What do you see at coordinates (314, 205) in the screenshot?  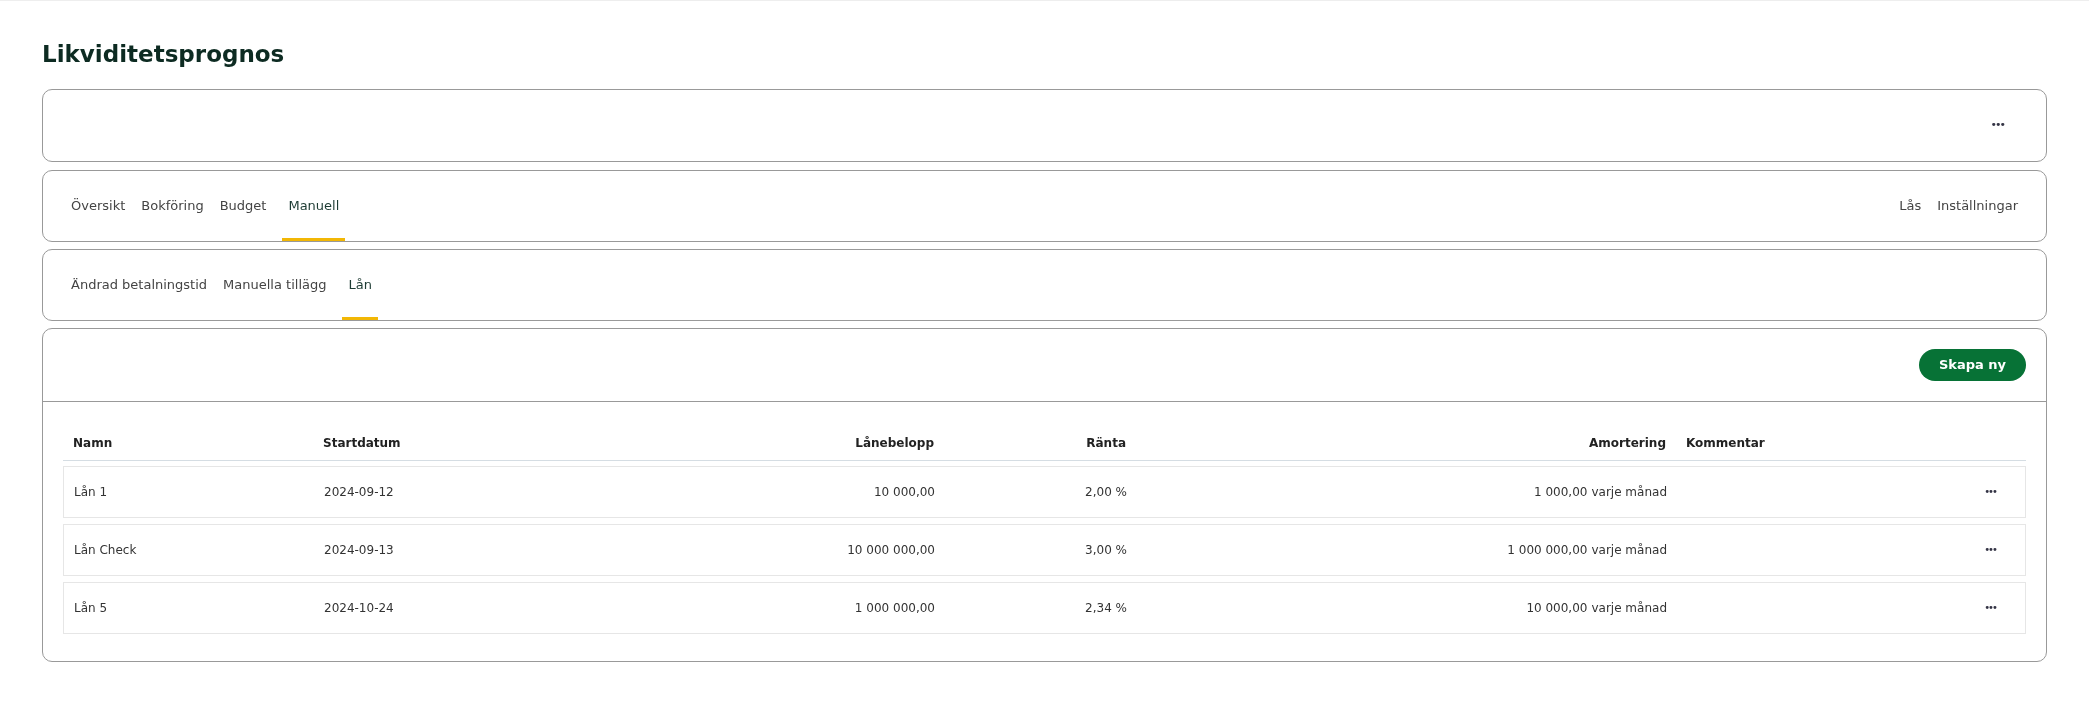 I see `tab: Manuell` at bounding box center [314, 205].